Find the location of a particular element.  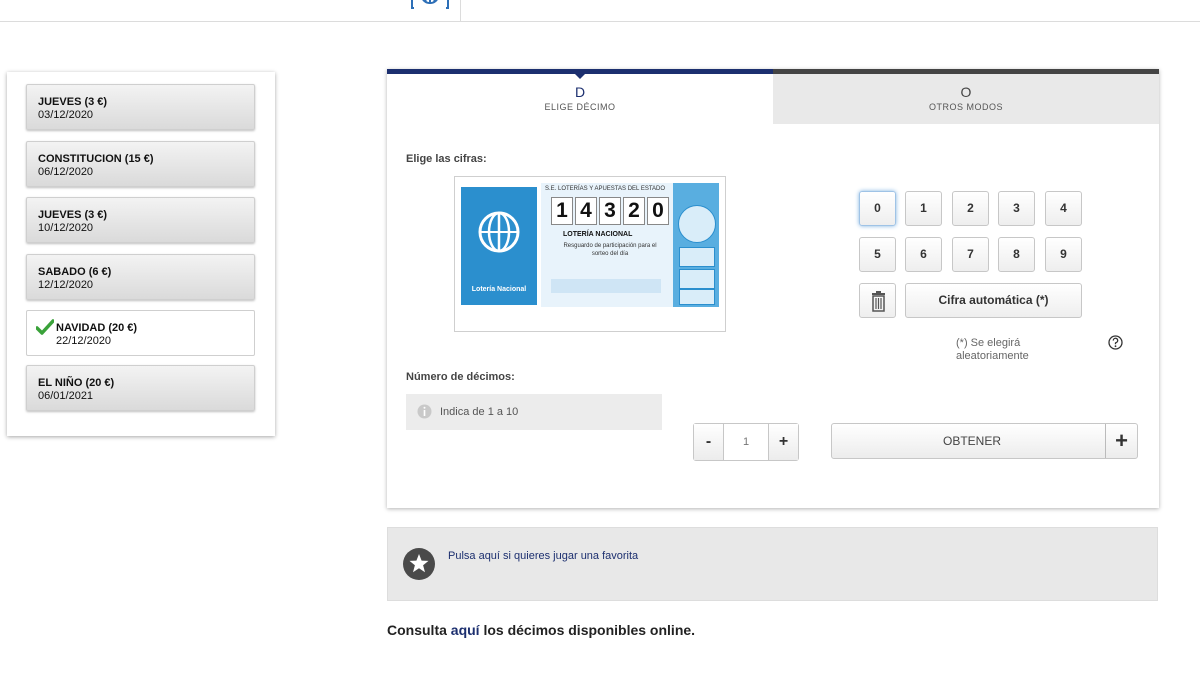

clear-button is located at coordinates (877, 300).